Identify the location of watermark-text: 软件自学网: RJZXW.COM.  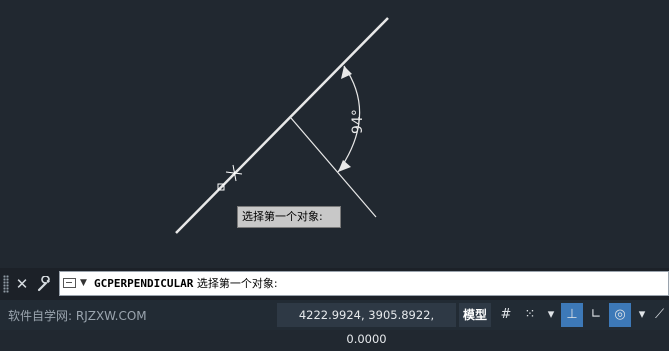
(77, 316).